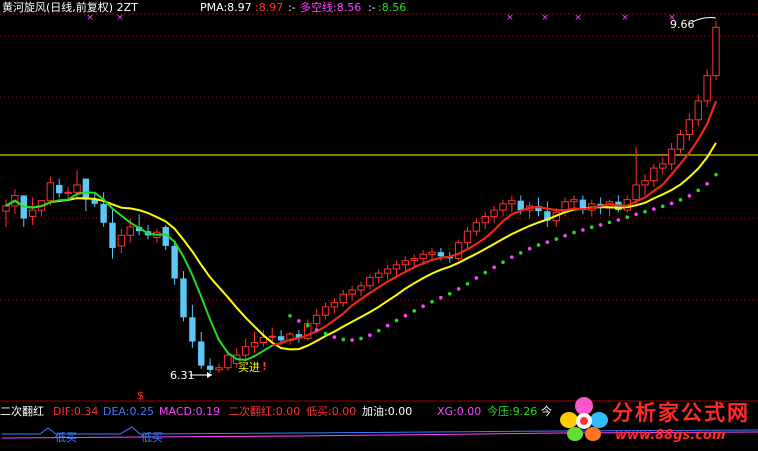 The width and height of the screenshot is (758, 451). What do you see at coordinates (264, 411) in the screenshot?
I see `ercifanhong-value: 二次翻红:0.00` at bounding box center [264, 411].